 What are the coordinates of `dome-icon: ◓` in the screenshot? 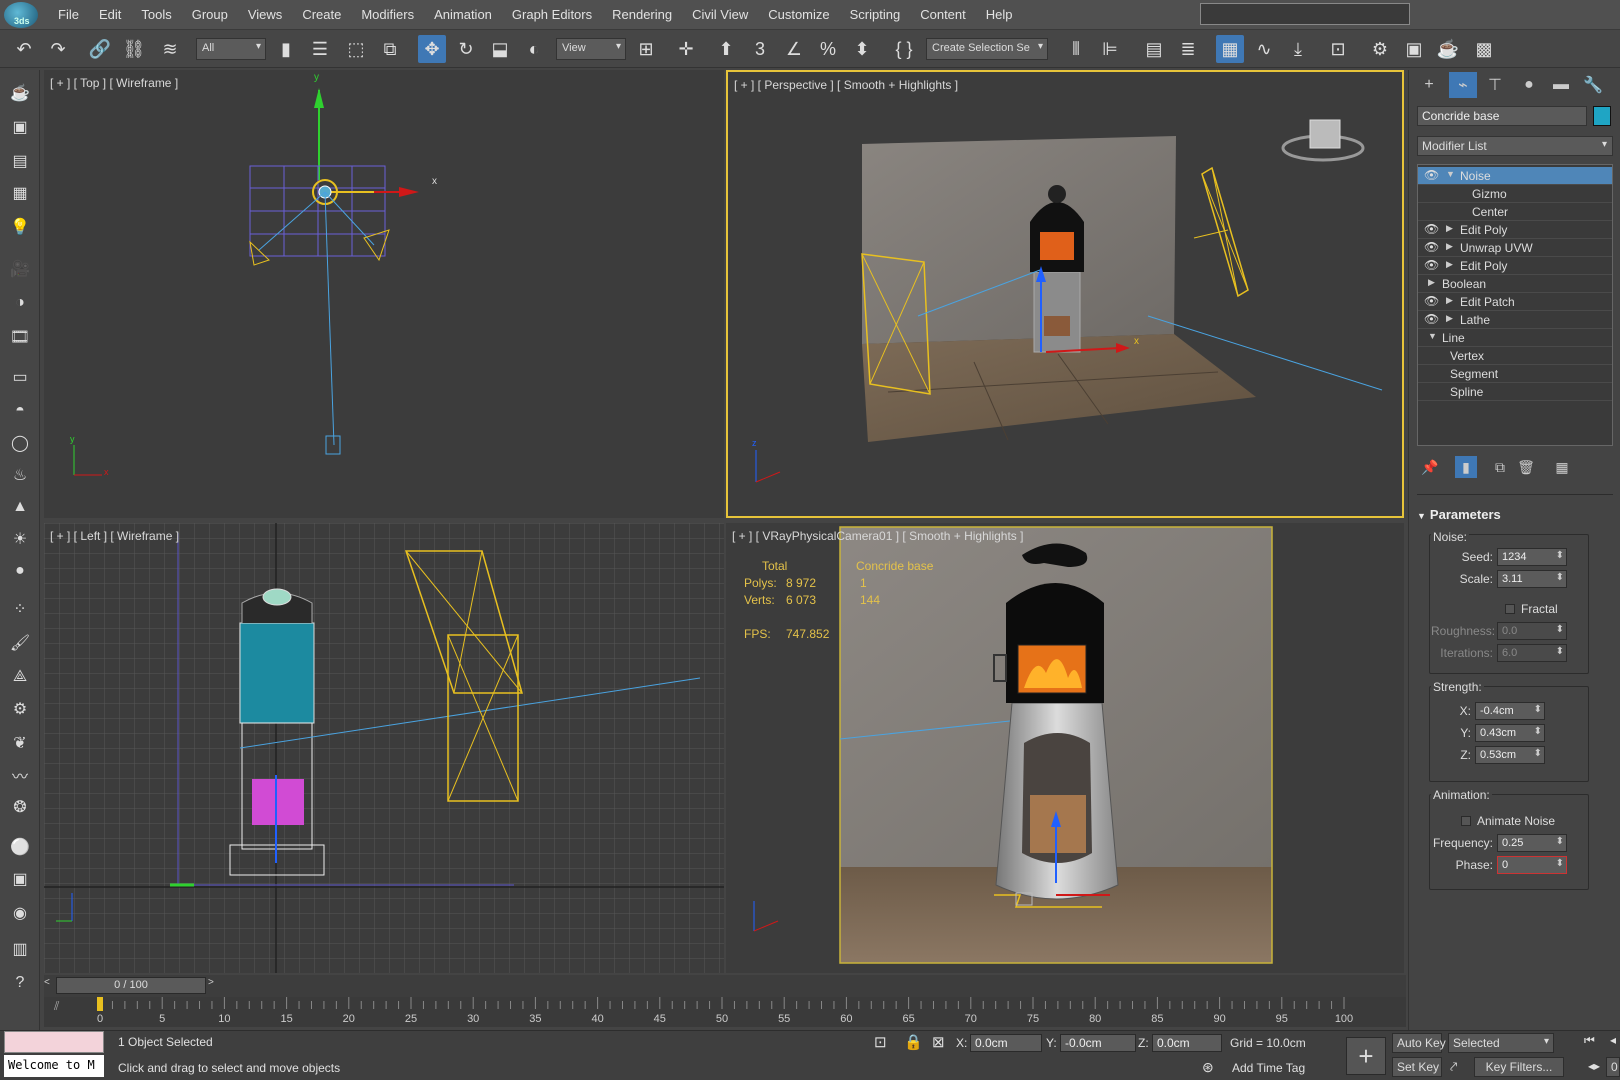 It's located at (20, 411).